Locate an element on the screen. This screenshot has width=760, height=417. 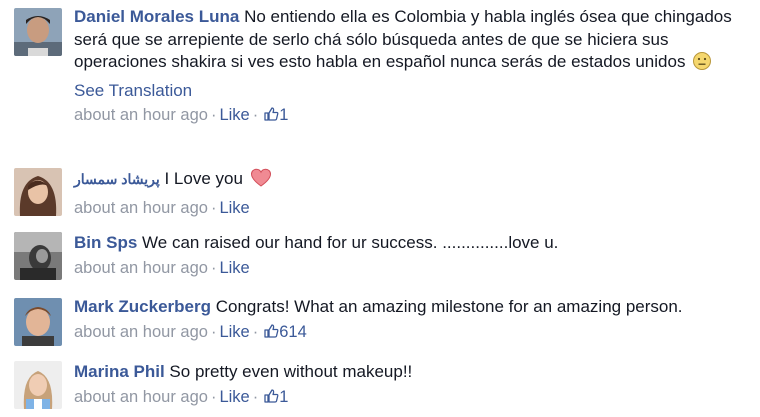
see-translation-link: See Translation is located at coordinates (412, 91).